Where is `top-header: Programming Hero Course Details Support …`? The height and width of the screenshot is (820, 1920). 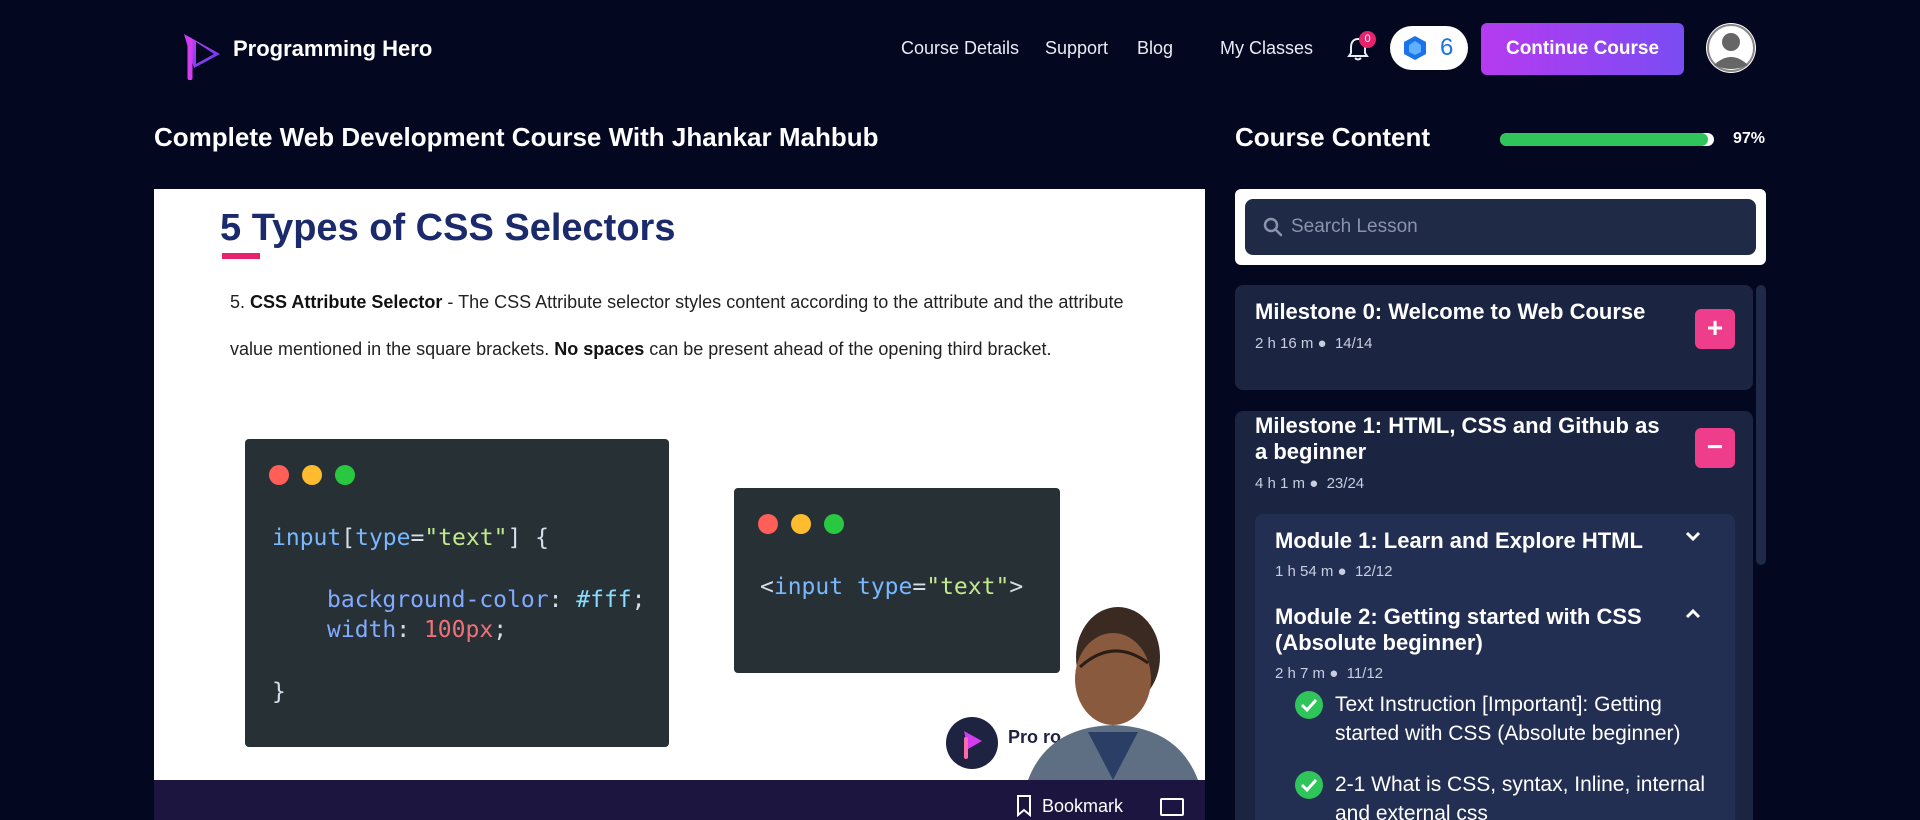 top-header: Programming Hero Course Details Support … is located at coordinates (960, 49).